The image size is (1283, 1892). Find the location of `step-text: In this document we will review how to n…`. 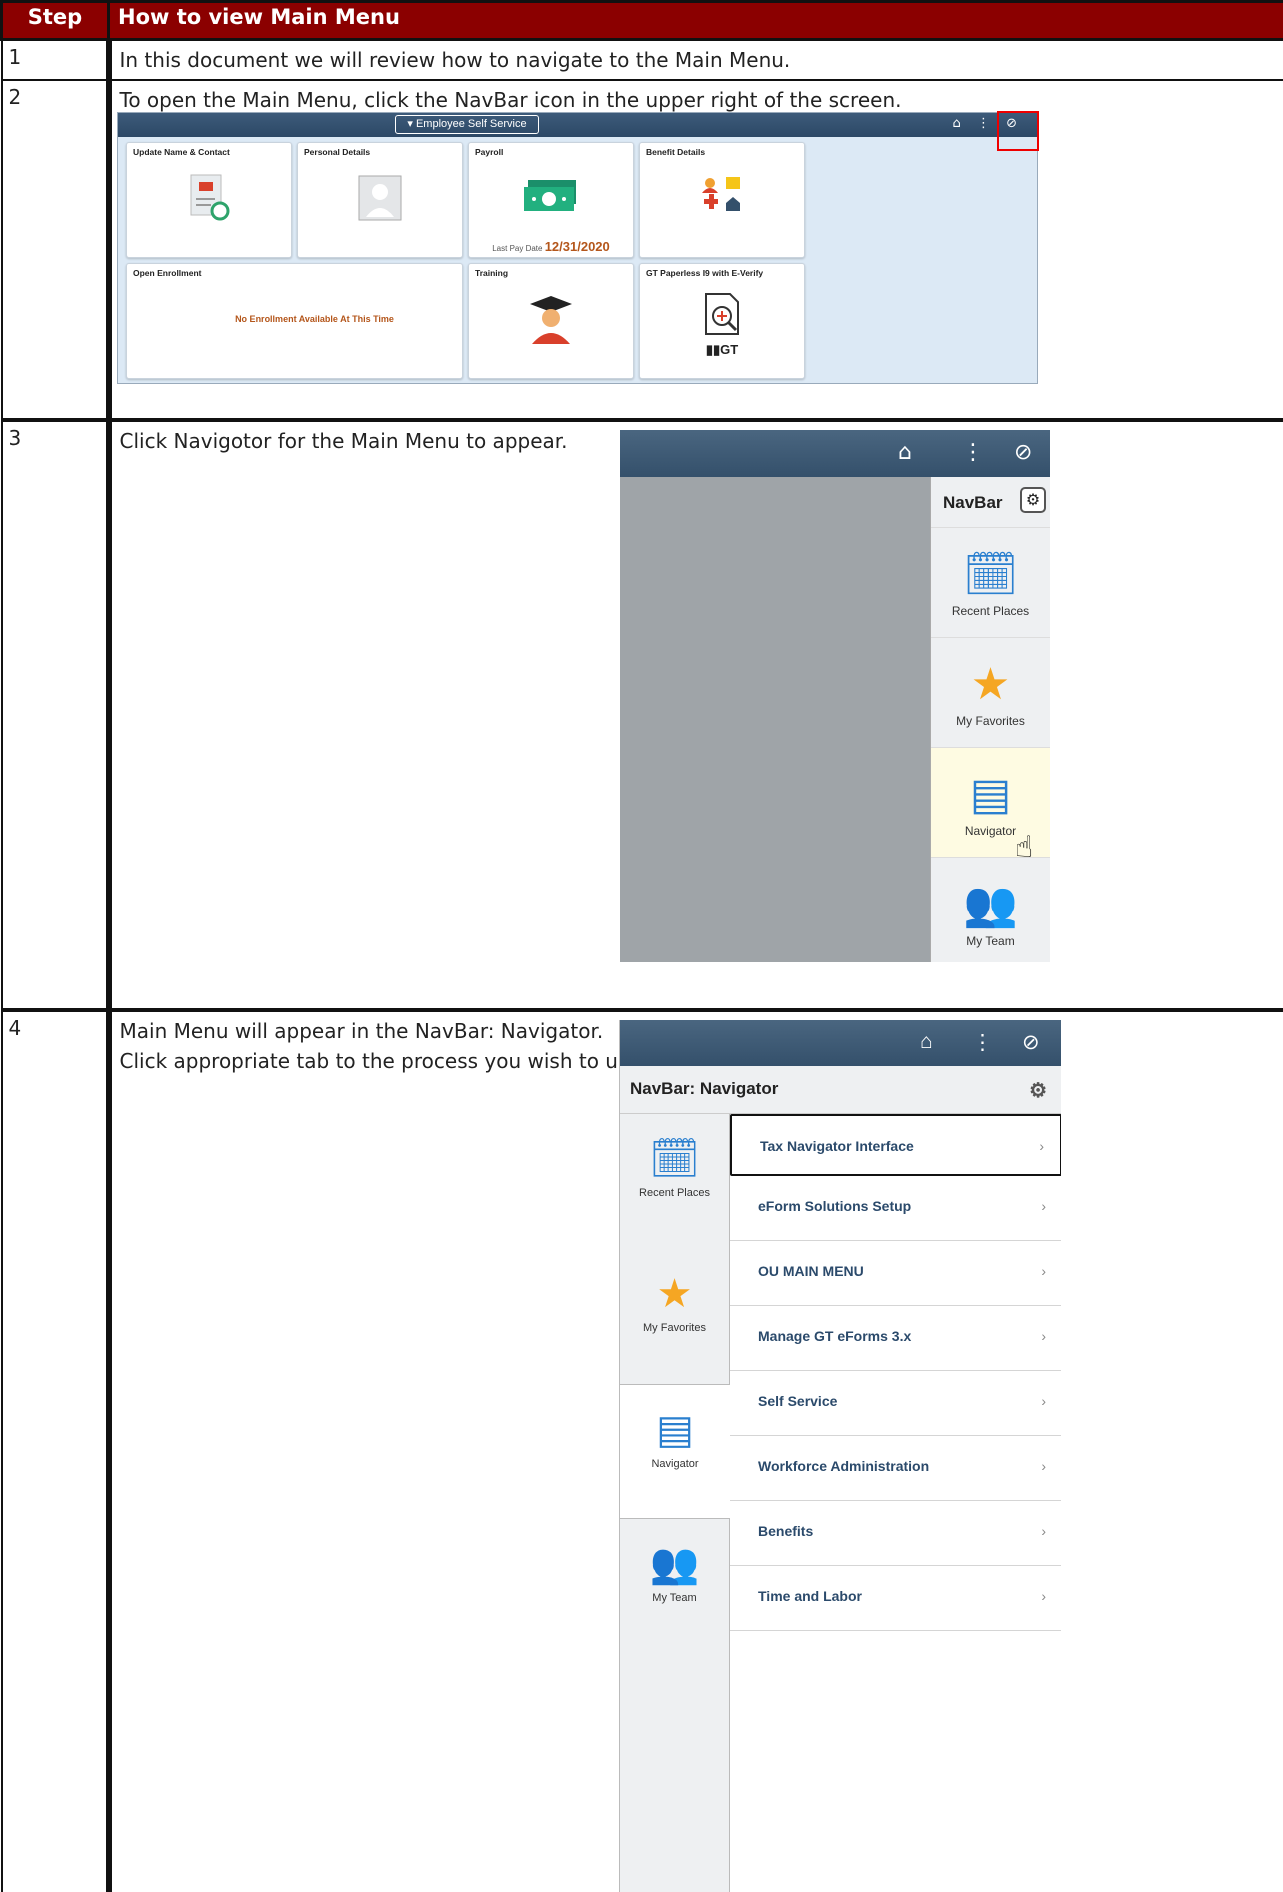

step-text: In this document we will review how to n… is located at coordinates (695, 59).